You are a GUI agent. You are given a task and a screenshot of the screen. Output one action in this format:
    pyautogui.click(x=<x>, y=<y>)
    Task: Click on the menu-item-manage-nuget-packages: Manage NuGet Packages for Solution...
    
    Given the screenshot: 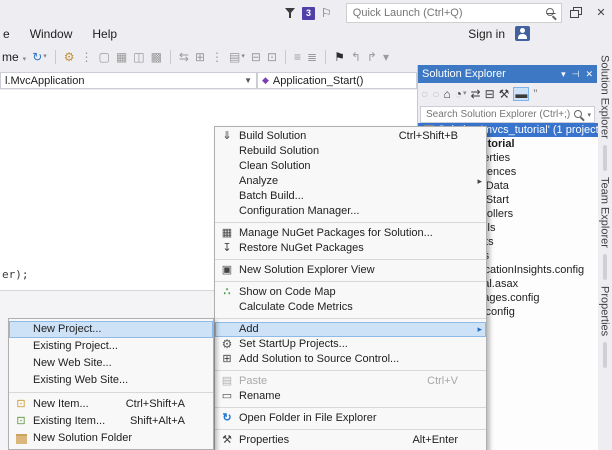 What is the action you would take?
    pyautogui.click(x=350, y=233)
    